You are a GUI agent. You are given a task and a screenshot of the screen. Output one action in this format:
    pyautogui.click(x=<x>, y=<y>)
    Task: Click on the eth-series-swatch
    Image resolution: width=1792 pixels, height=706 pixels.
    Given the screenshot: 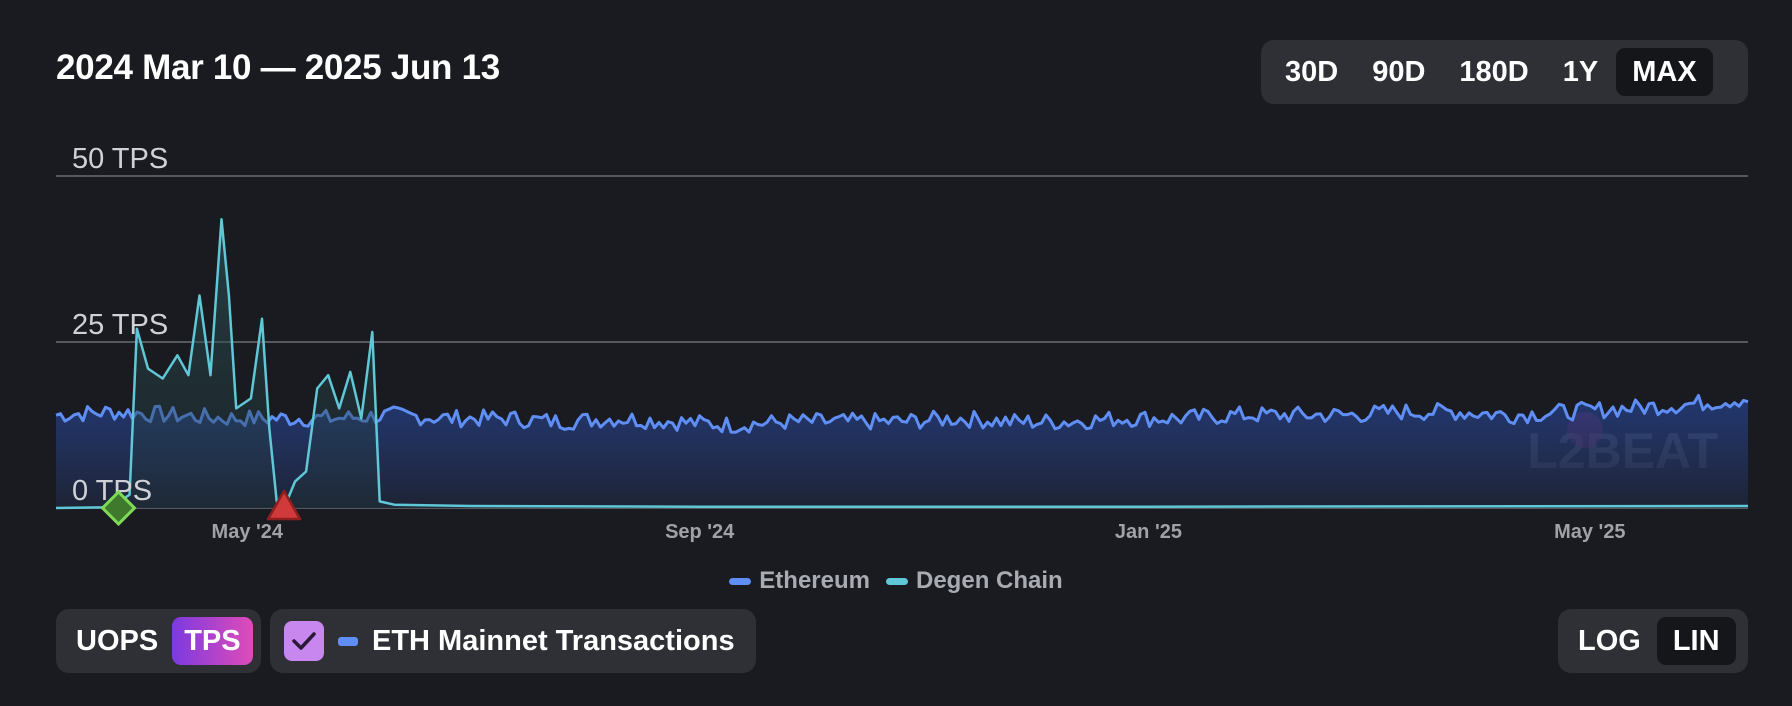 What is the action you would take?
    pyautogui.click(x=348, y=641)
    